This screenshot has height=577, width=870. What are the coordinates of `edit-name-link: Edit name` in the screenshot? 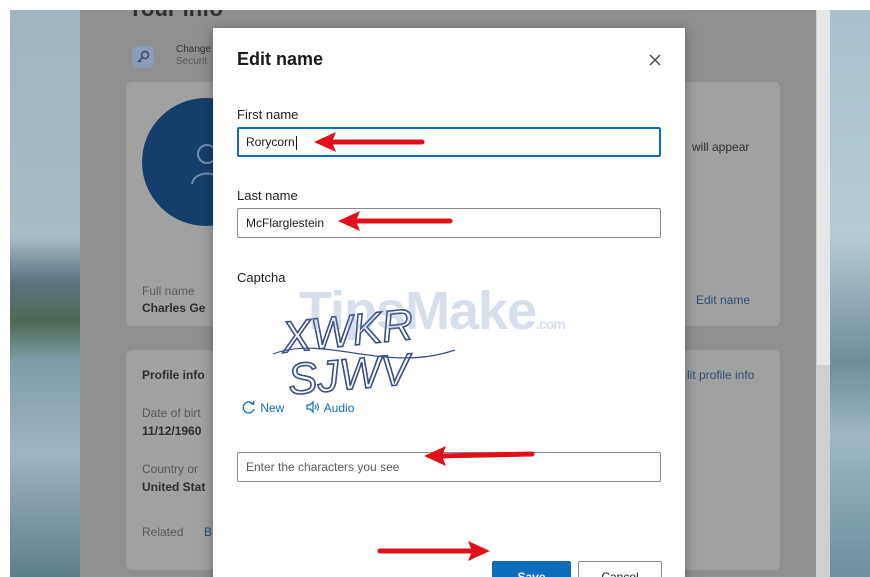 It's located at (723, 300).